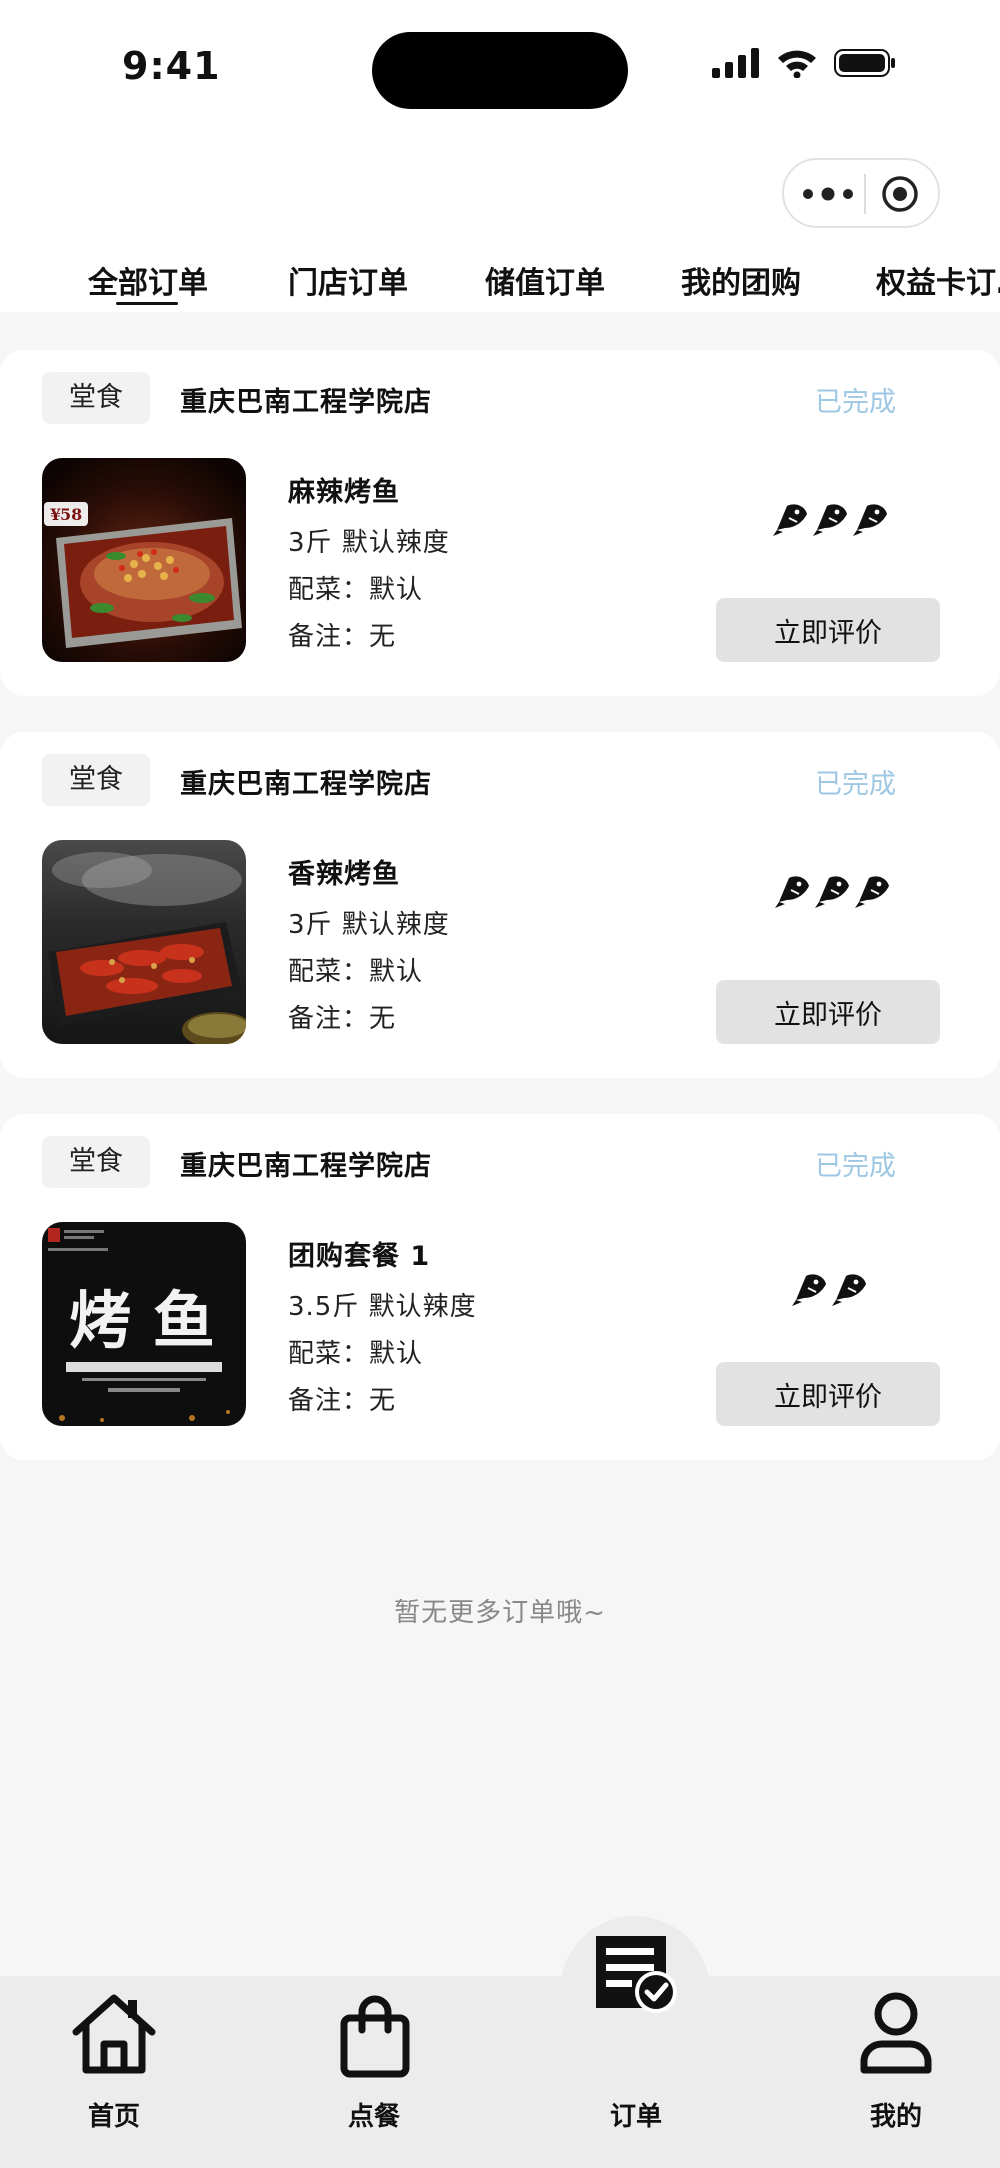  I want to click on nav-orders, so click(637, 1976).